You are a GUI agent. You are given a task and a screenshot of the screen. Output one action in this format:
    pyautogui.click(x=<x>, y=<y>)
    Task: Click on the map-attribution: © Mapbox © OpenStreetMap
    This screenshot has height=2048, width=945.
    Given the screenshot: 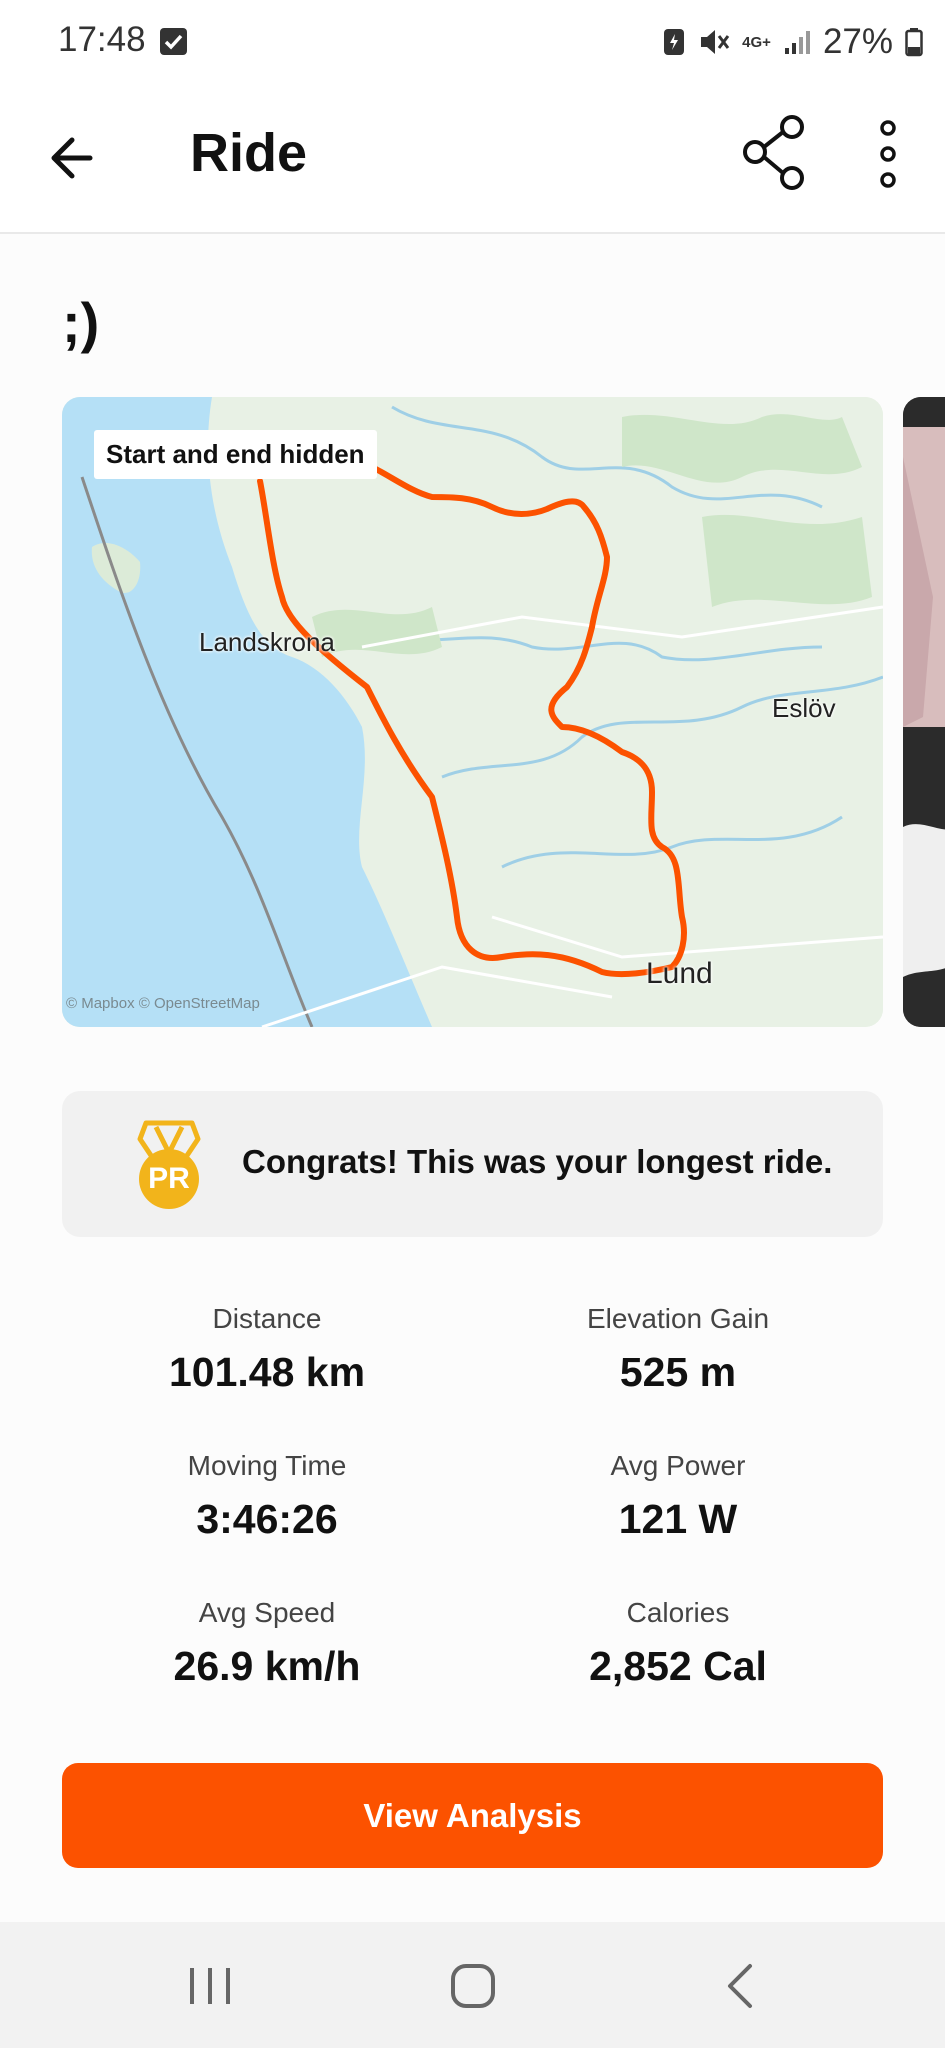 What is the action you would take?
    pyautogui.click(x=163, y=1003)
    